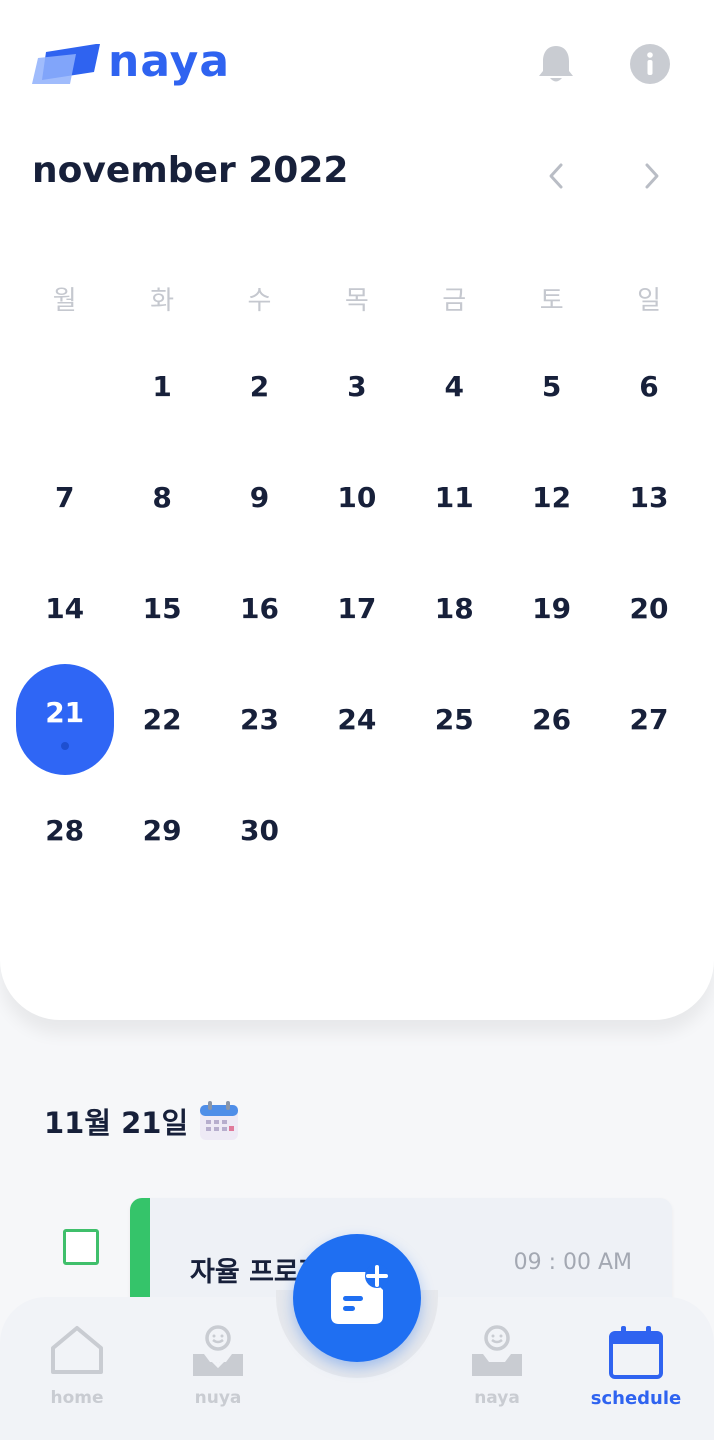 The image size is (714, 1440). I want to click on calendar-day: 8, so click(161, 497).